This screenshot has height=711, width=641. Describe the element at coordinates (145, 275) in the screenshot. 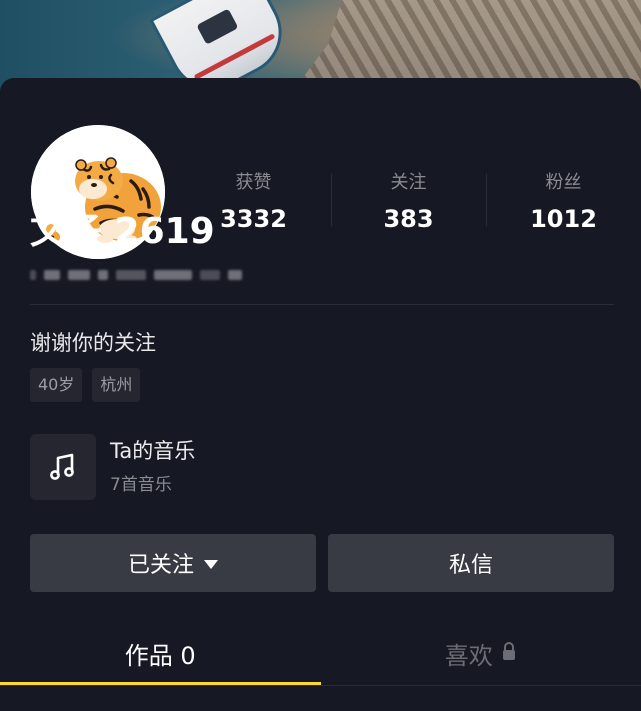

I see `blurred-account-id` at that location.